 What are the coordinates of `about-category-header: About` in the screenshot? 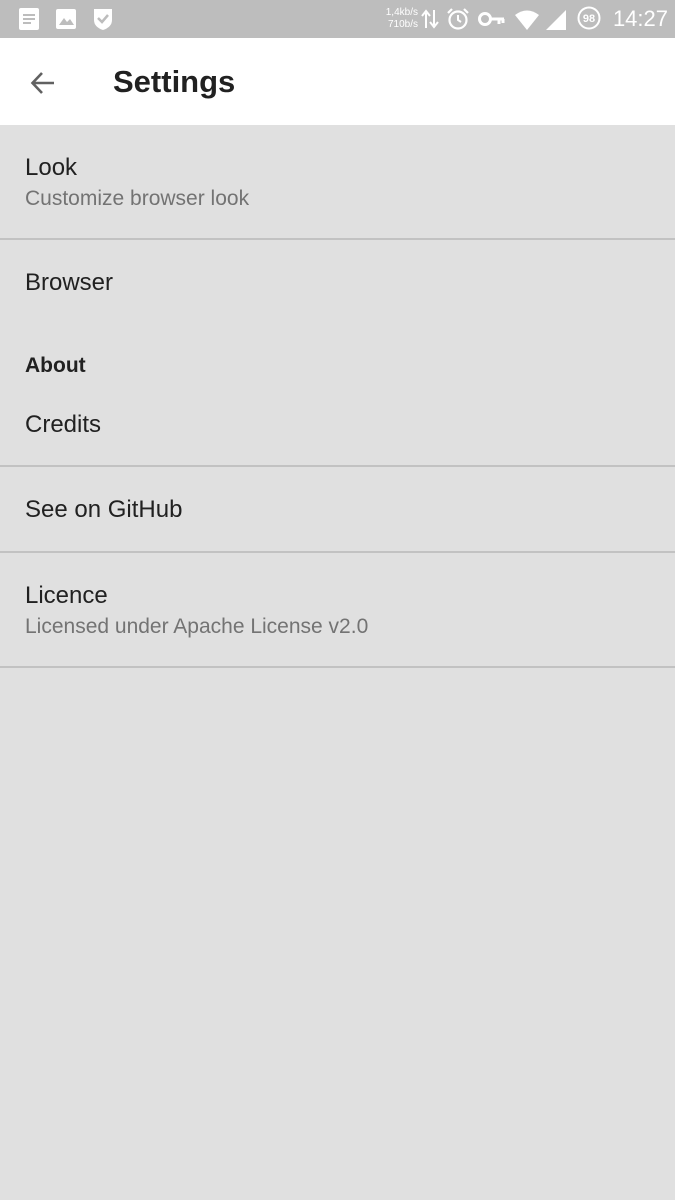 It's located at (55, 365).